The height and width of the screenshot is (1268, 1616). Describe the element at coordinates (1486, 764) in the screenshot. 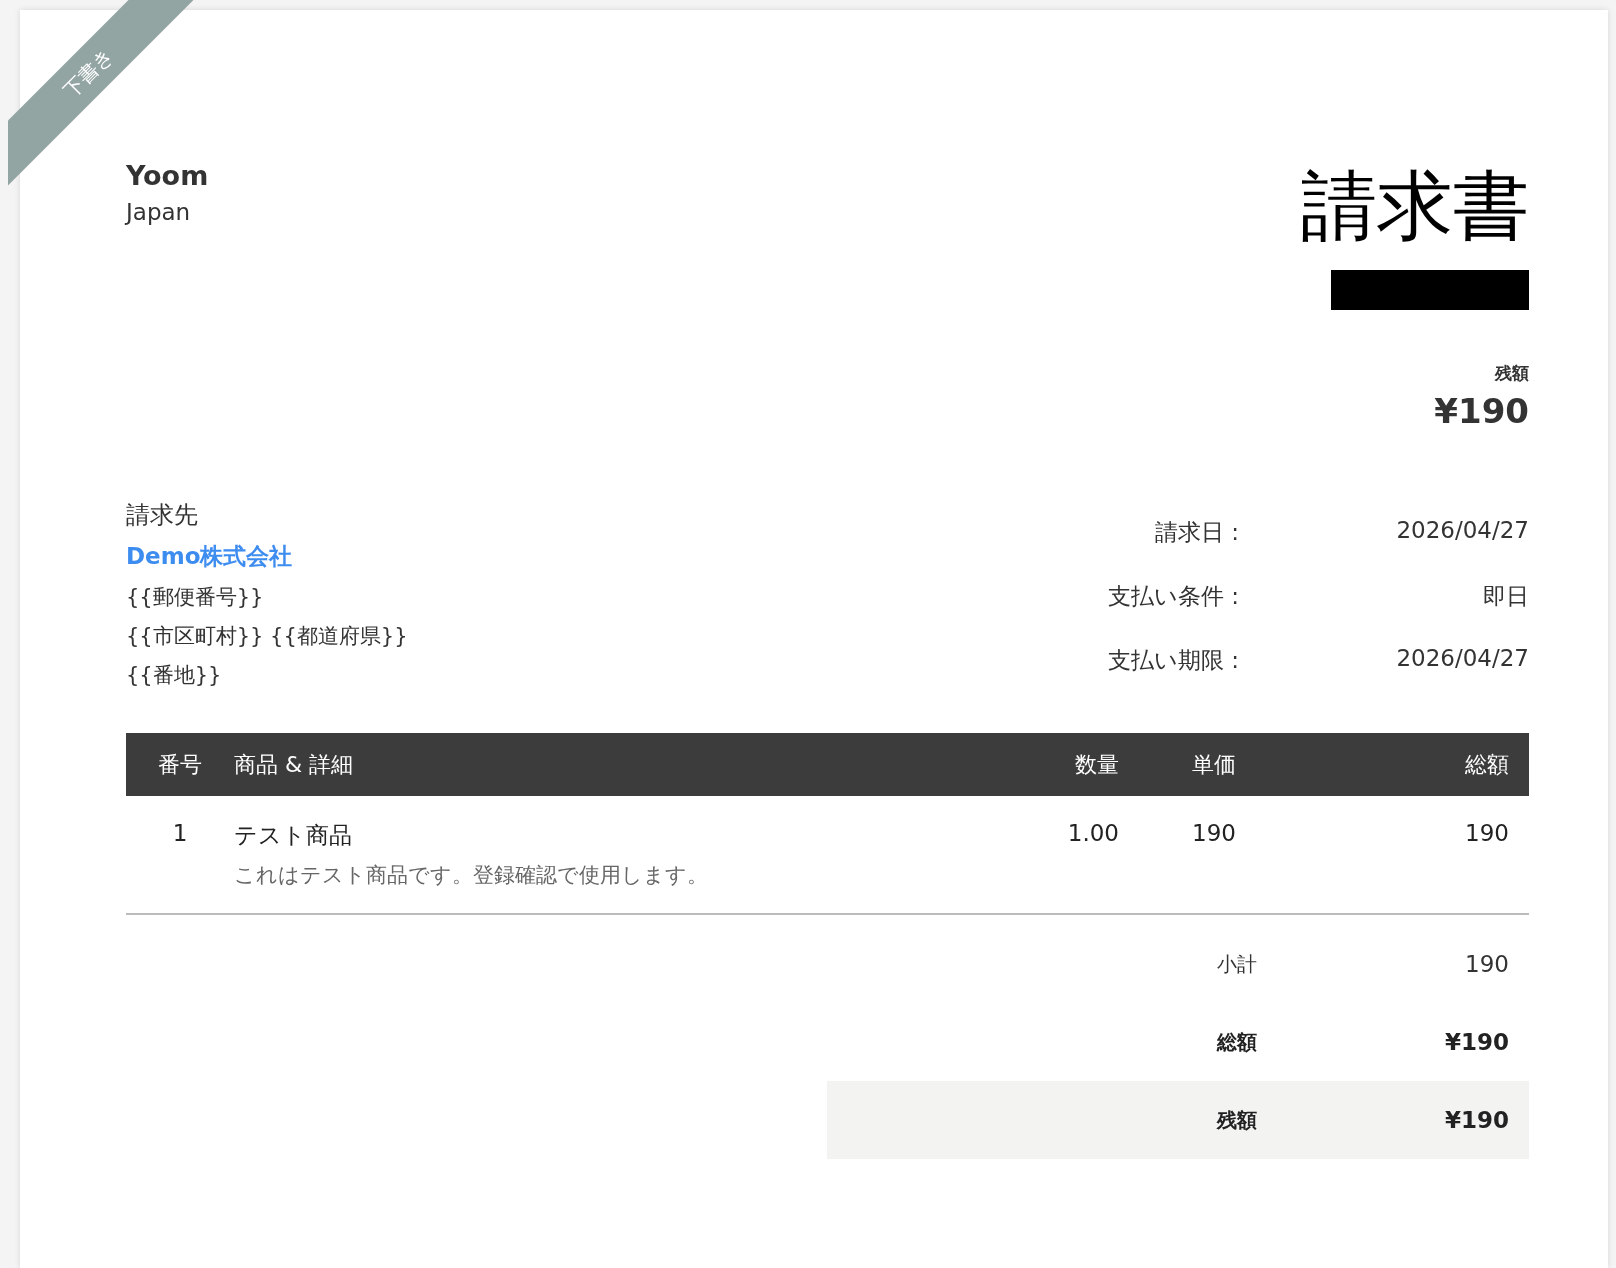

I see `column-header: 総額` at that location.